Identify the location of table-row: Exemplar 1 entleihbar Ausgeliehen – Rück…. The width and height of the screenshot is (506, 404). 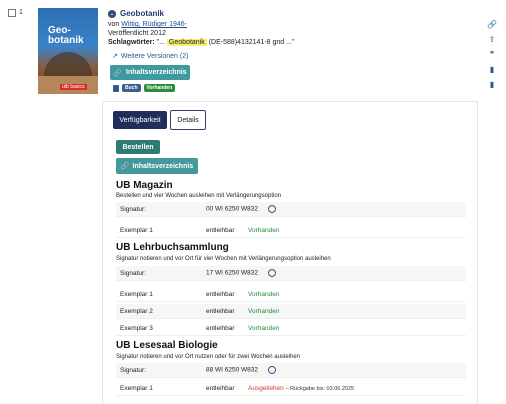
(291, 388).